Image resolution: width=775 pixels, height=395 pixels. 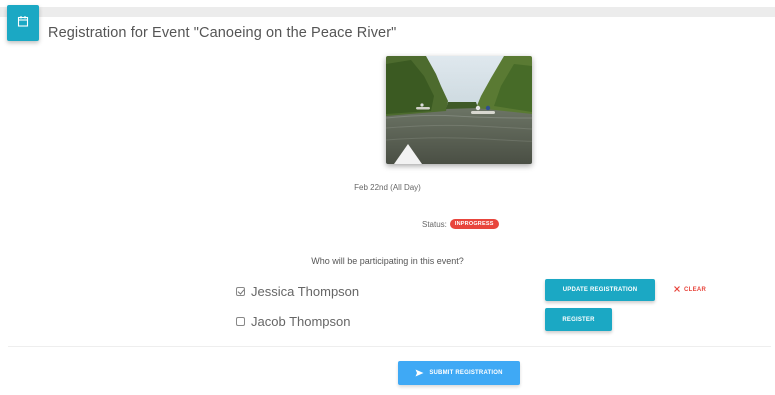 What do you see at coordinates (578, 319) in the screenshot?
I see `register-button: REGISTER` at bounding box center [578, 319].